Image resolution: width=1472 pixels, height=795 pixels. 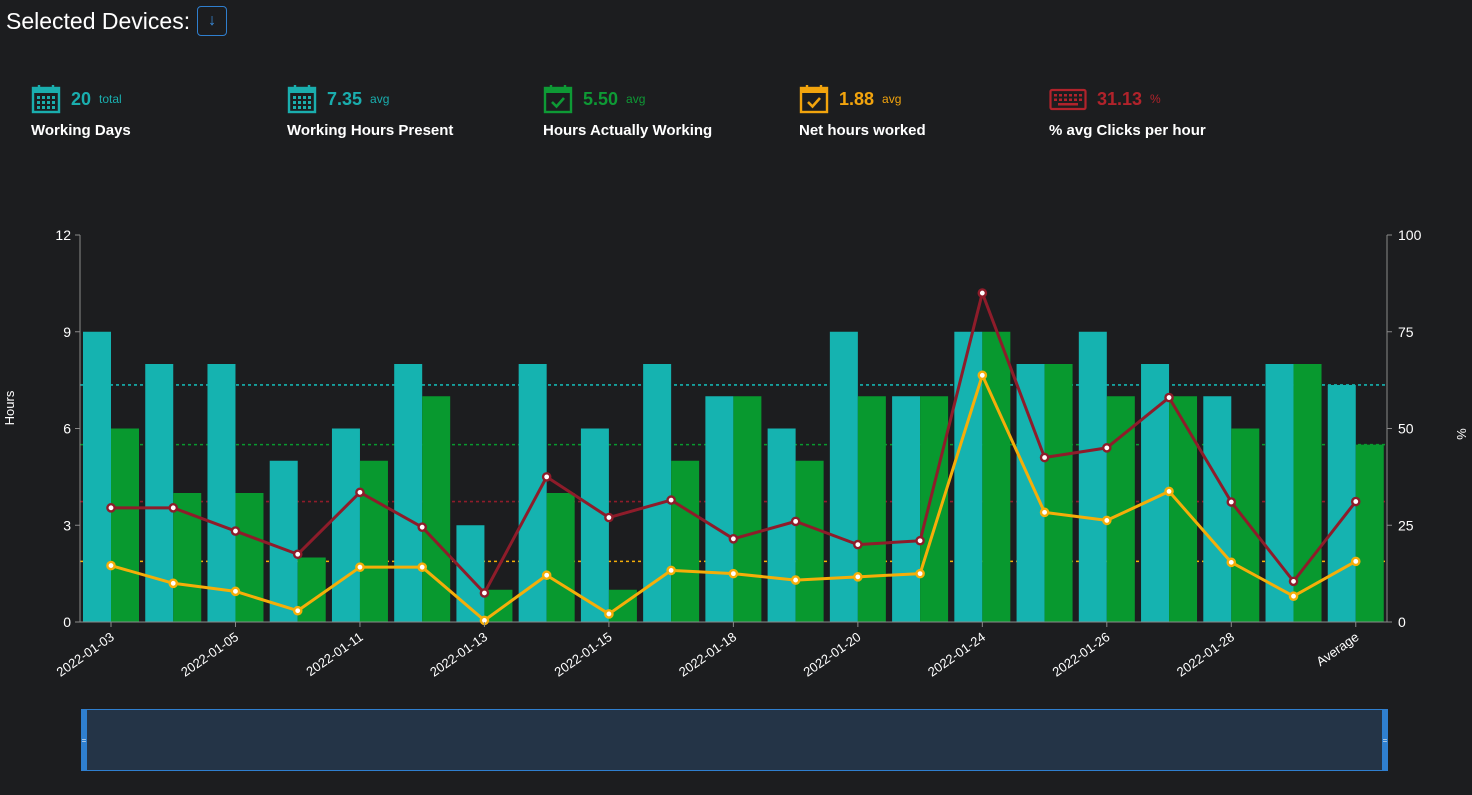 I want to click on keyboard-icon, so click(x=1068, y=99).